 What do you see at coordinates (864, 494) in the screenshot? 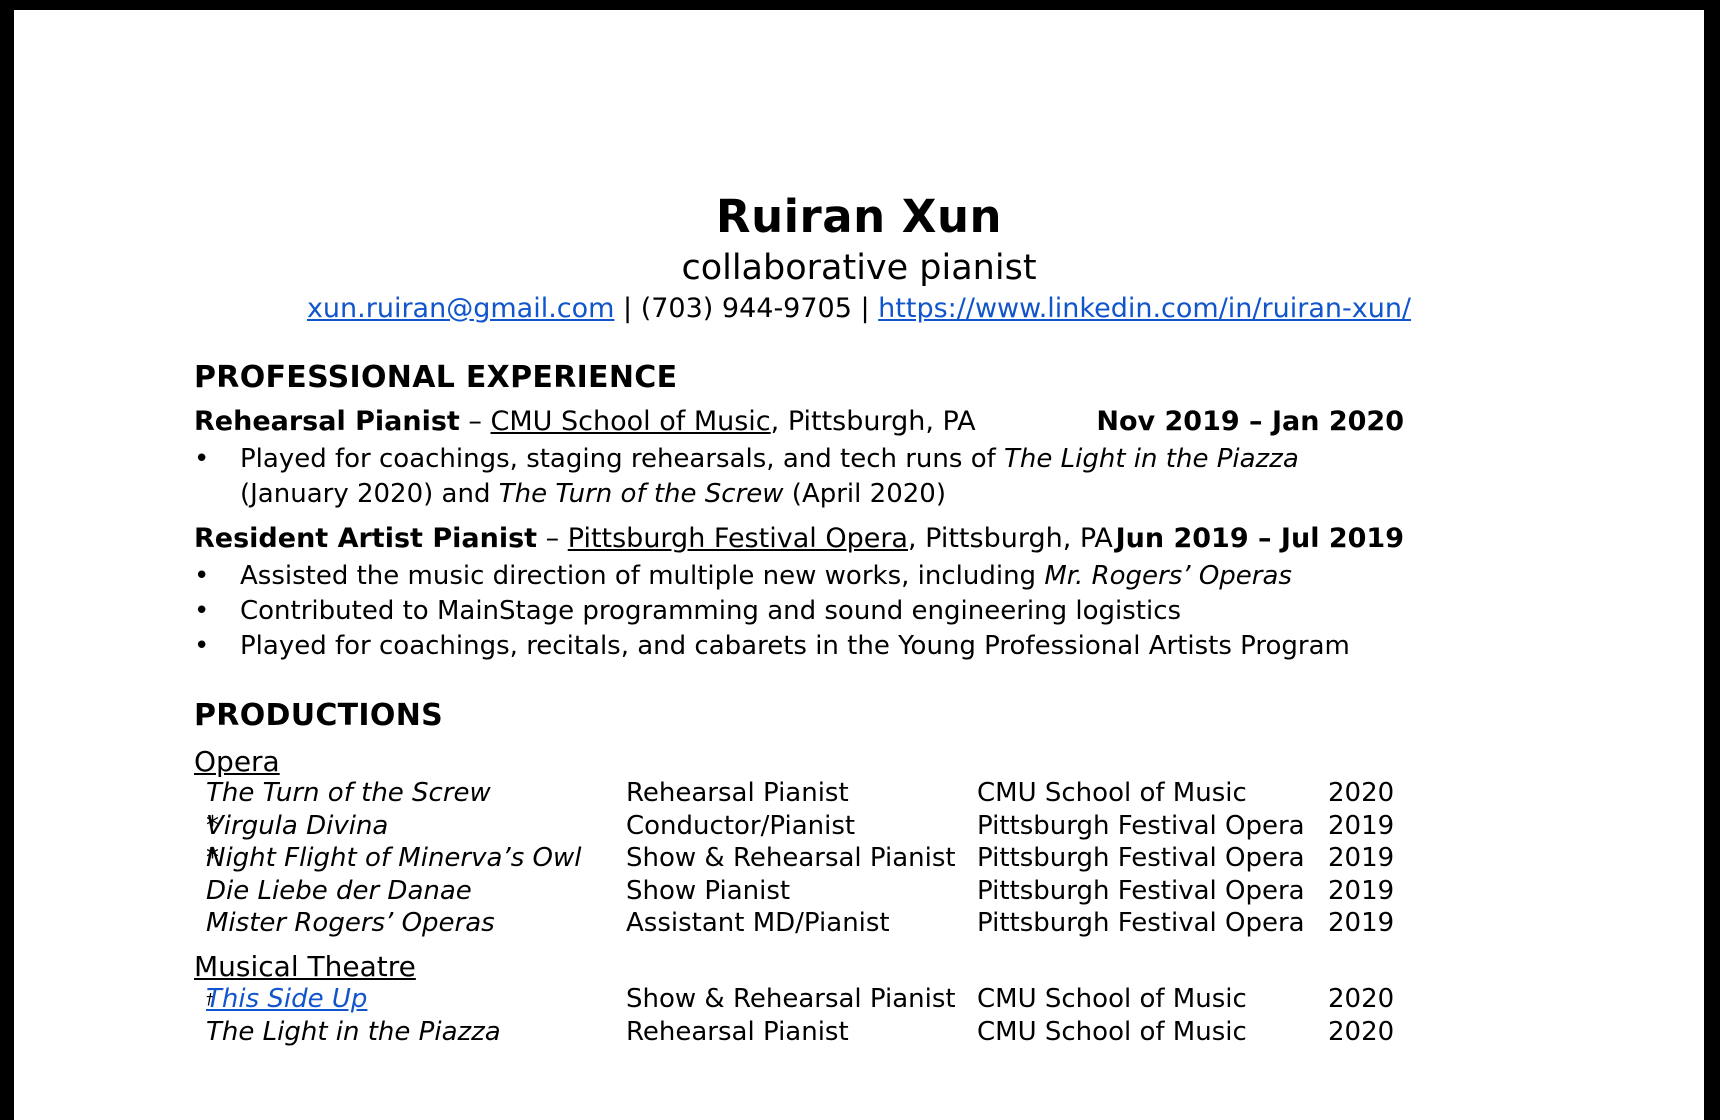
I see `bullet-text: (April 2020)` at bounding box center [864, 494].